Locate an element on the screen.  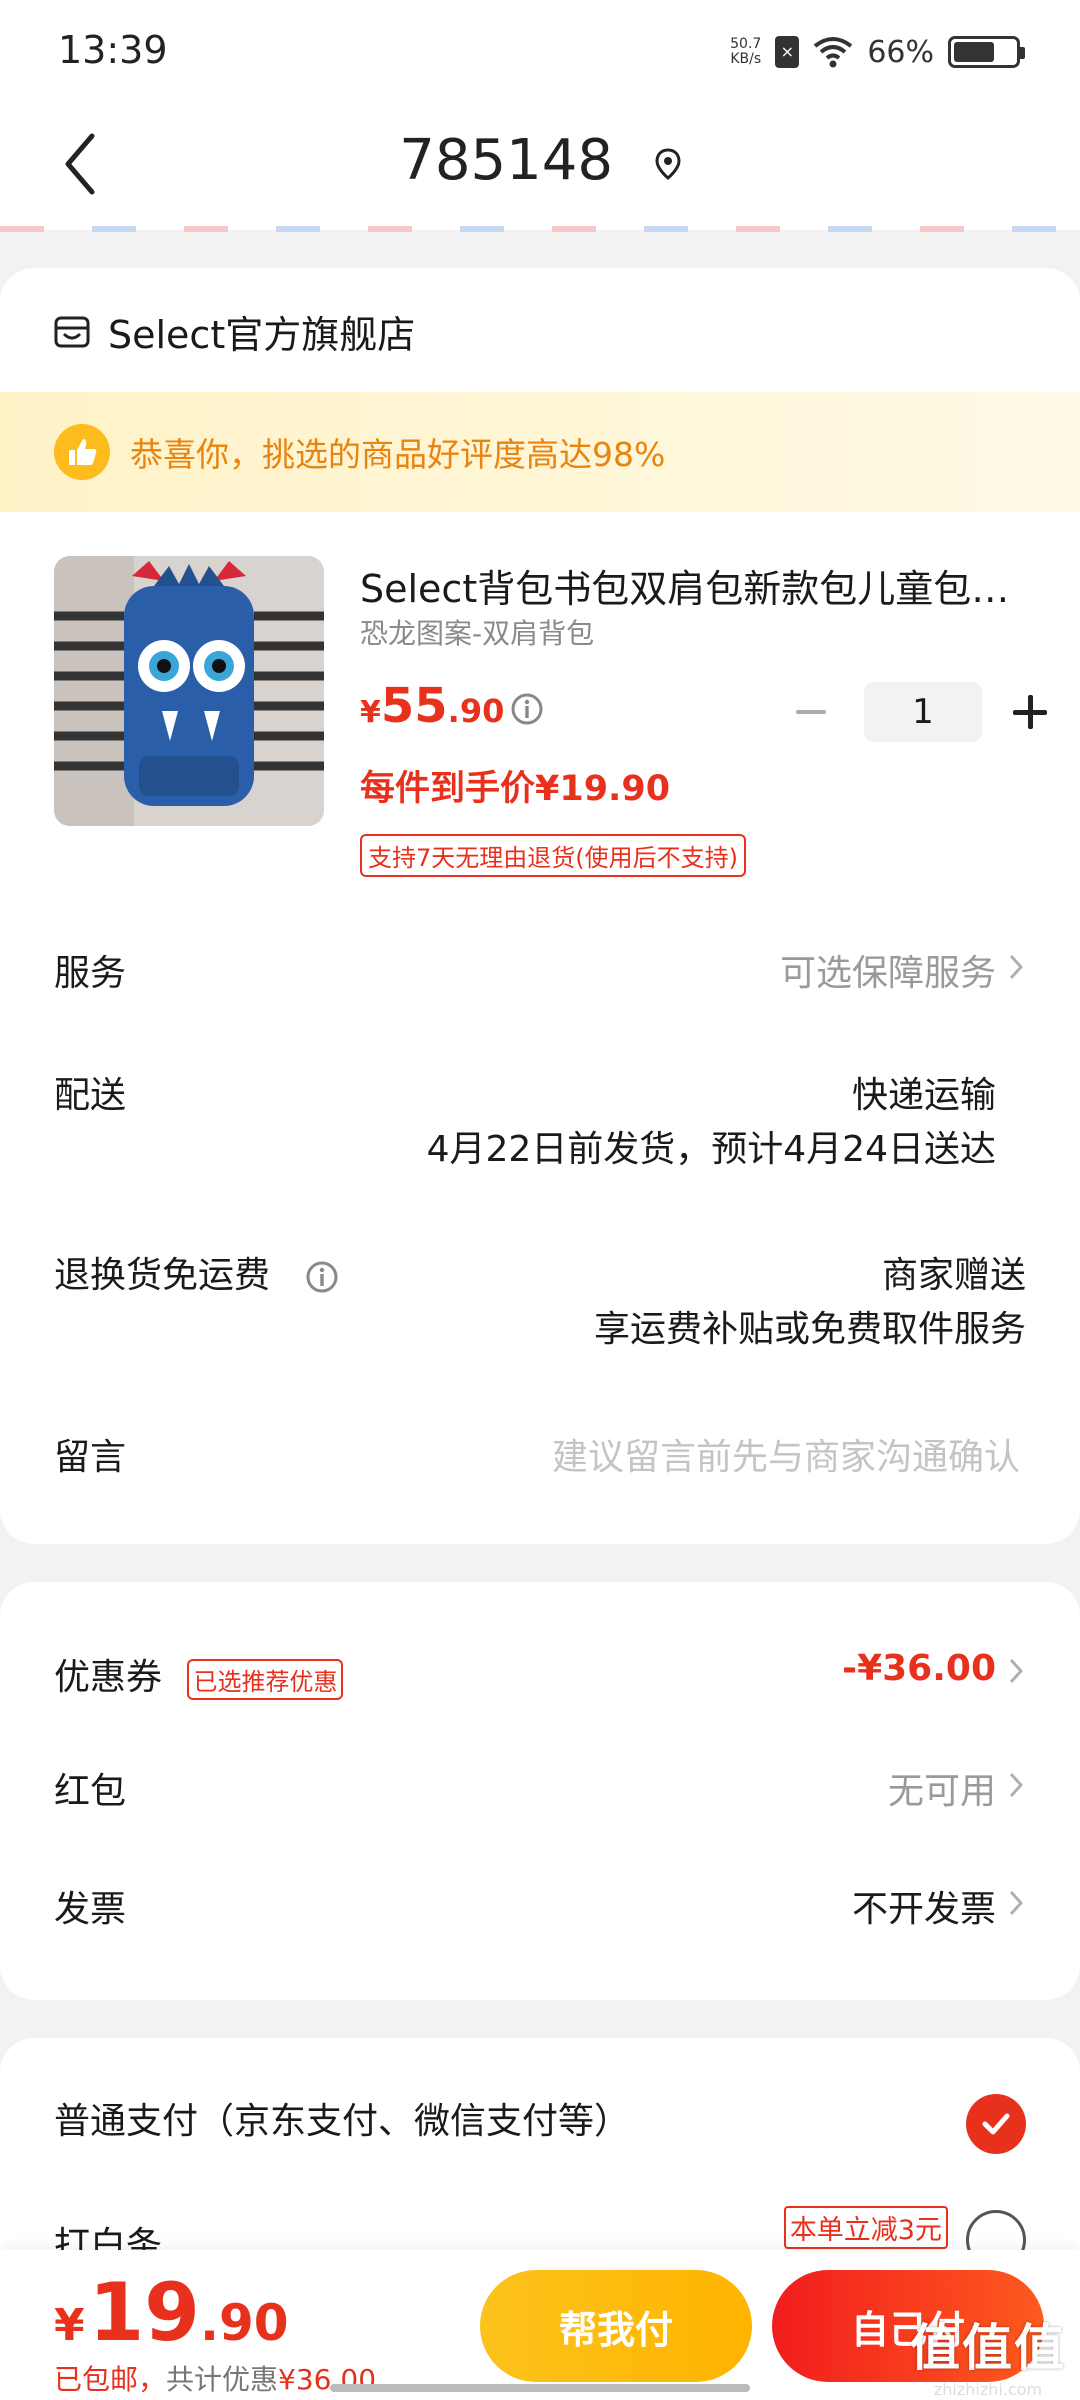
normal-payment-row: 普通支付（京东支付、微信支付等） is located at coordinates (540, 2122).